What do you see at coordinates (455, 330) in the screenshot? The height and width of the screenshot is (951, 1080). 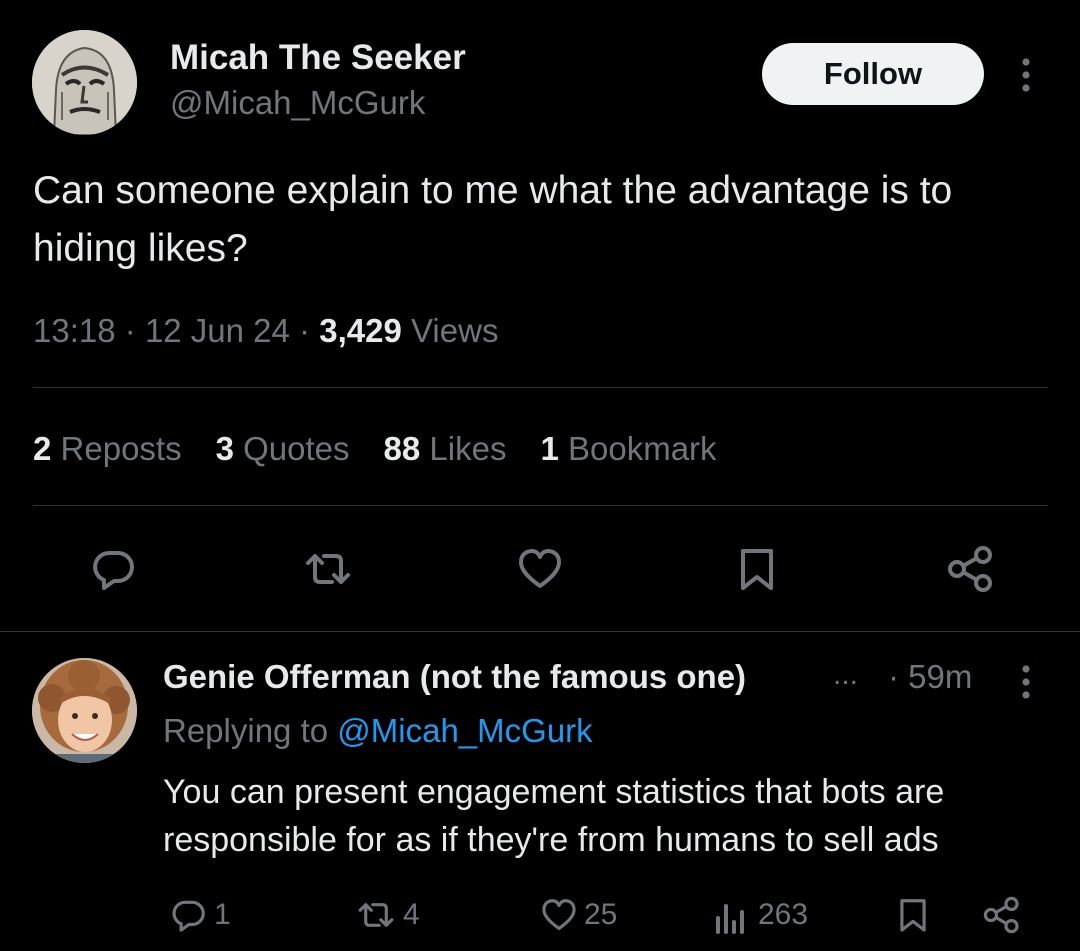 I see `views-label: Views` at bounding box center [455, 330].